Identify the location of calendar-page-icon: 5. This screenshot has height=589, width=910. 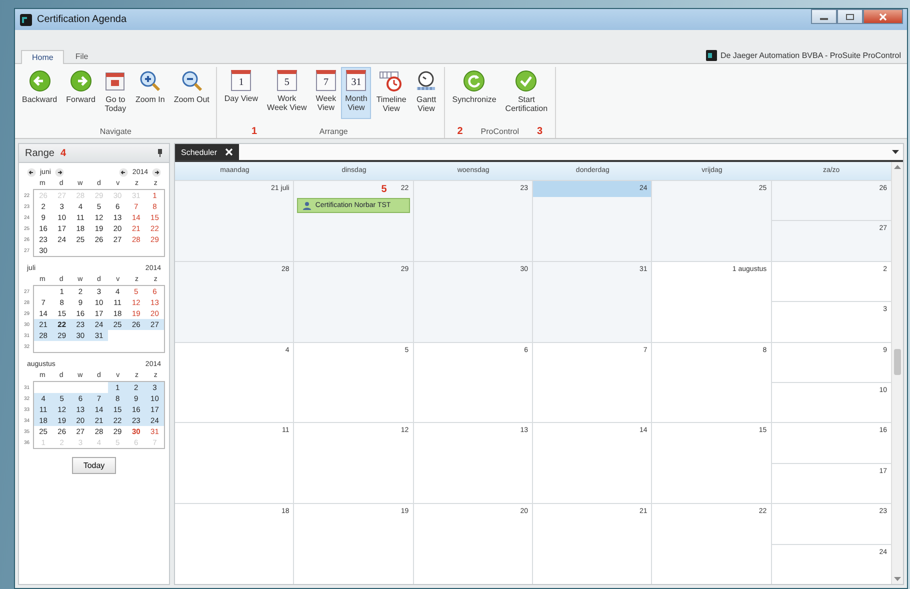
(286, 80).